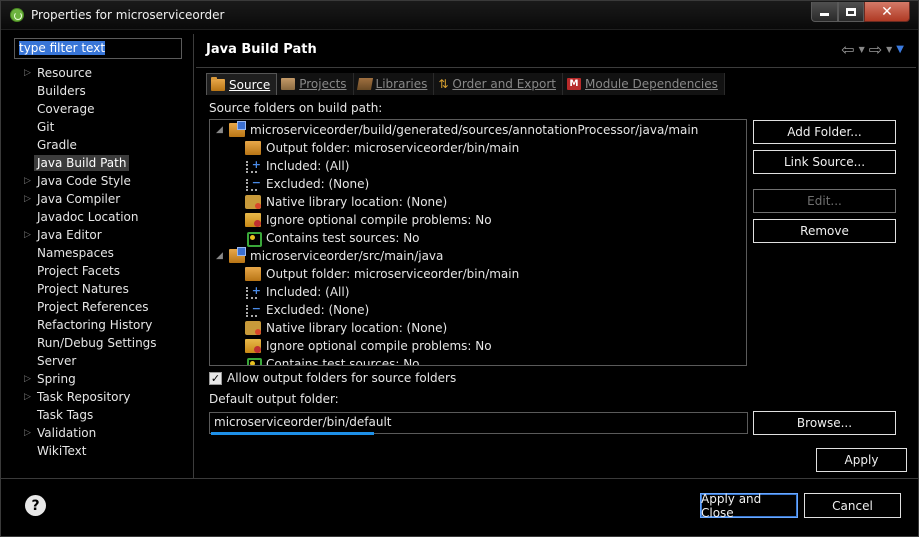 This screenshot has width=919, height=537. What do you see at coordinates (478, 423) in the screenshot?
I see `default-output-folder-field: microserviceorder/bin/default` at bounding box center [478, 423].